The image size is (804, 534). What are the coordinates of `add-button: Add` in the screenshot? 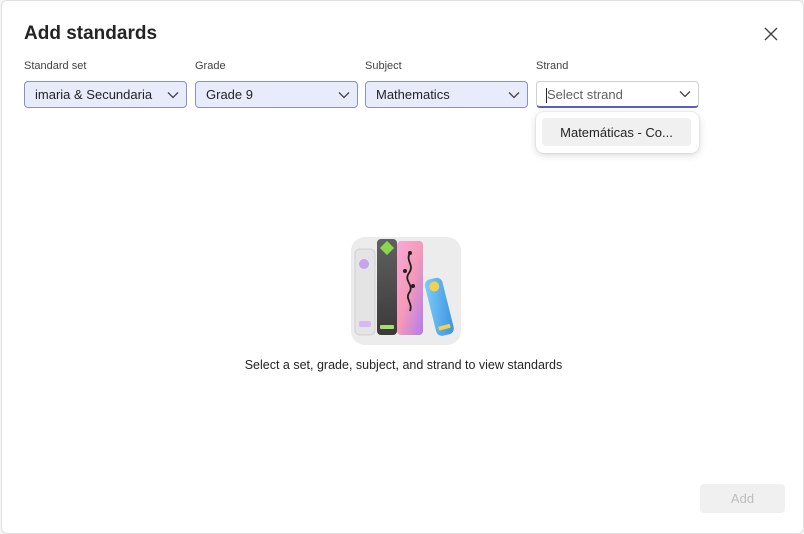 It's located at (742, 498).